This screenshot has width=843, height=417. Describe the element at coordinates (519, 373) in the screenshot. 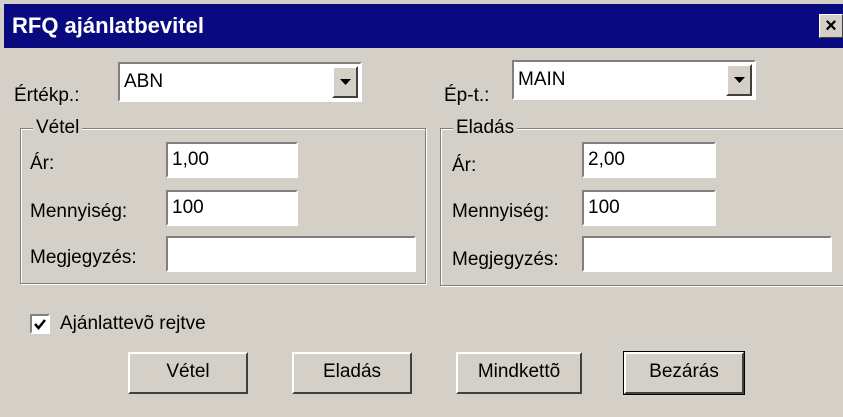

I see `mindketto-button: Mindkettõ` at that location.